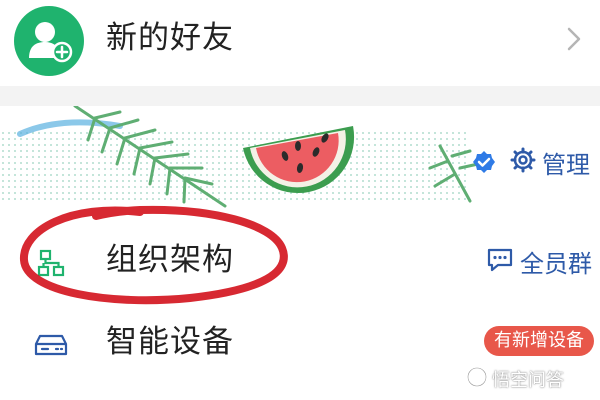 This screenshot has width=600, height=400. What do you see at coordinates (49, 41) in the screenshot?
I see `add-contact-icon` at bounding box center [49, 41].